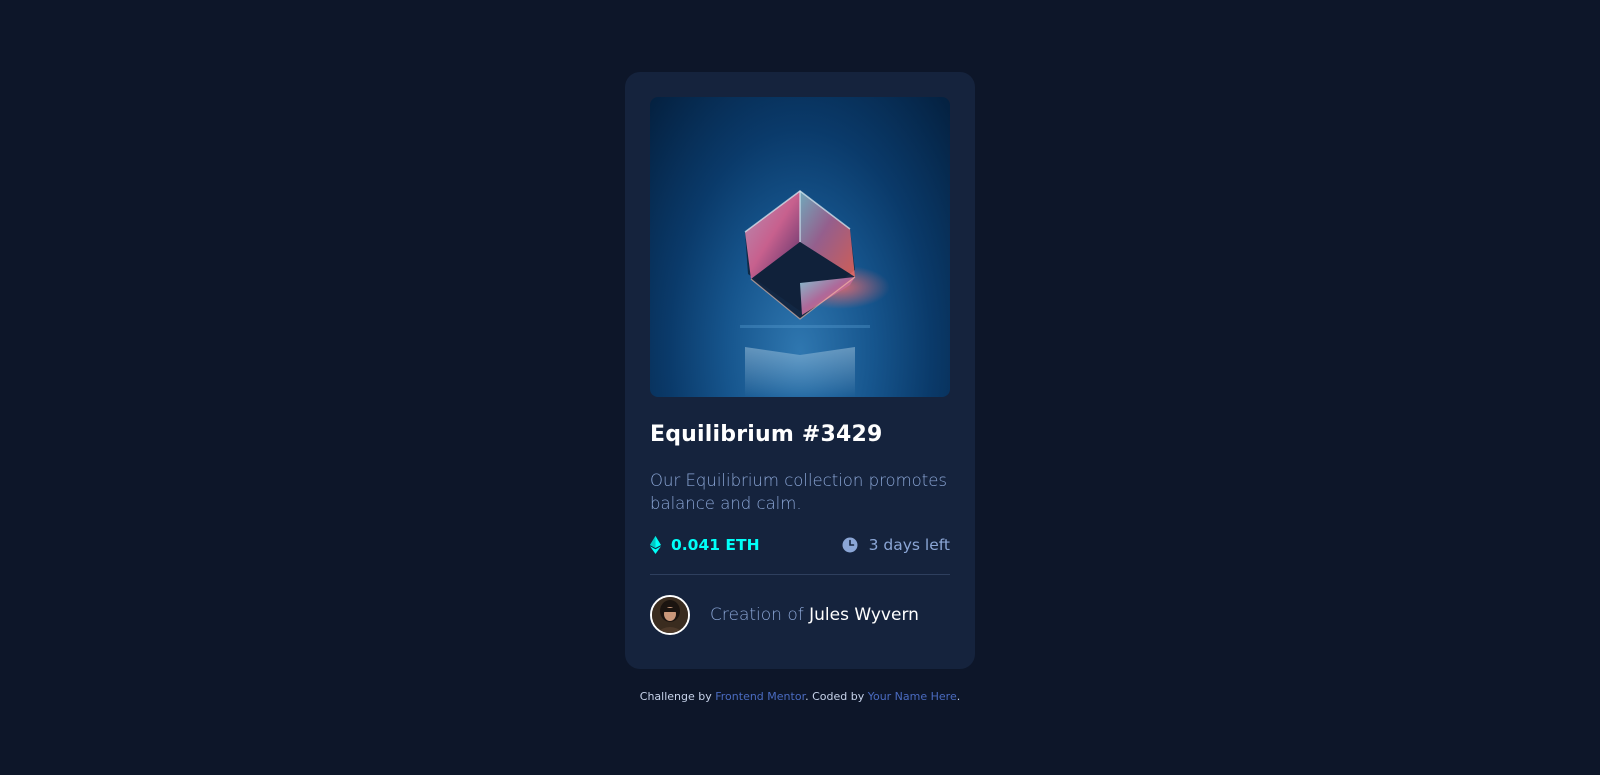  What do you see at coordinates (912, 696) in the screenshot?
I see `author-link: Your Name Here` at bounding box center [912, 696].